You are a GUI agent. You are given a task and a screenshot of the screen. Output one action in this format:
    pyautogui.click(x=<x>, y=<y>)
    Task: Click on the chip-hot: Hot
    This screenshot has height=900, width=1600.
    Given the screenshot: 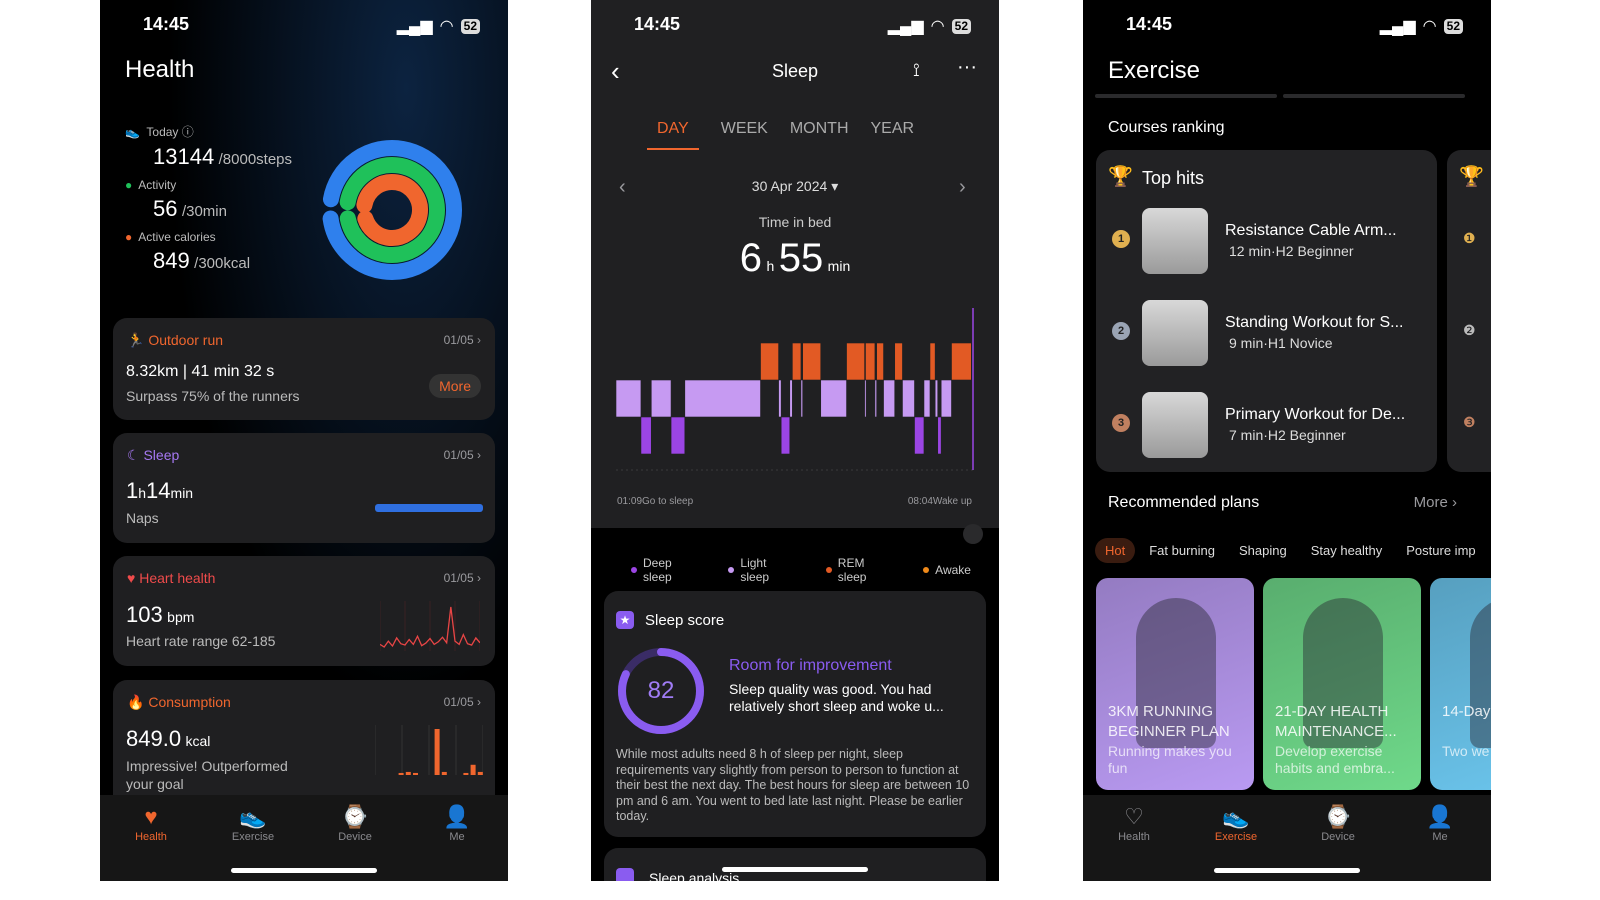 What is the action you would take?
    pyautogui.click(x=1115, y=550)
    